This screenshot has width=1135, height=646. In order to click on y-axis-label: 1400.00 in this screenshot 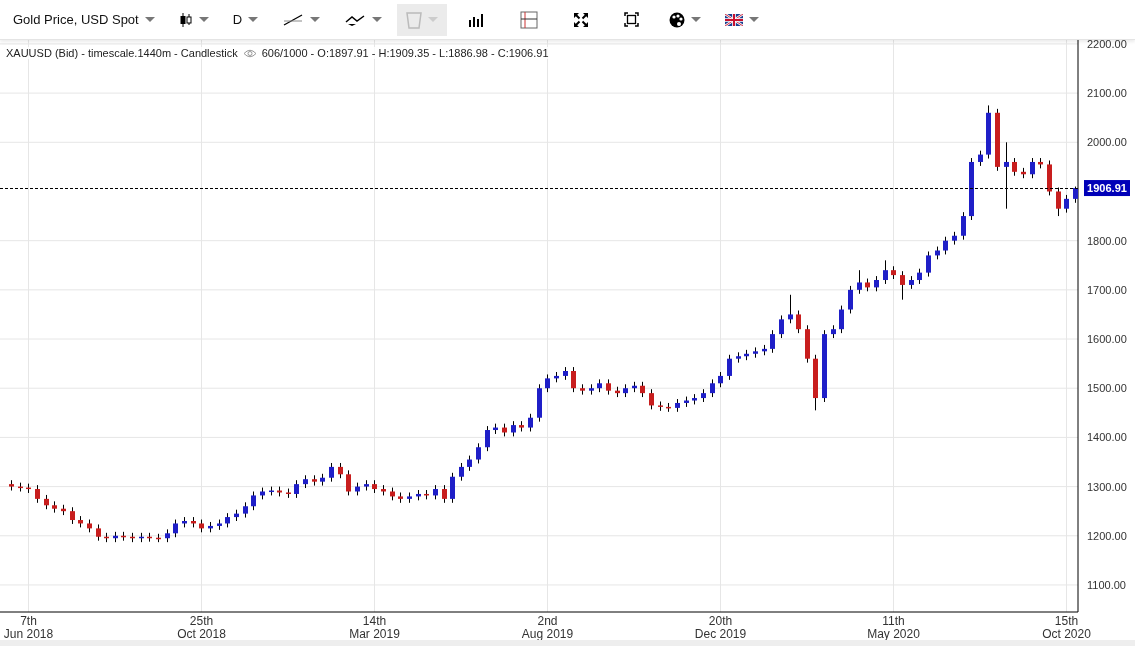, I will do `click(1107, 437)`.